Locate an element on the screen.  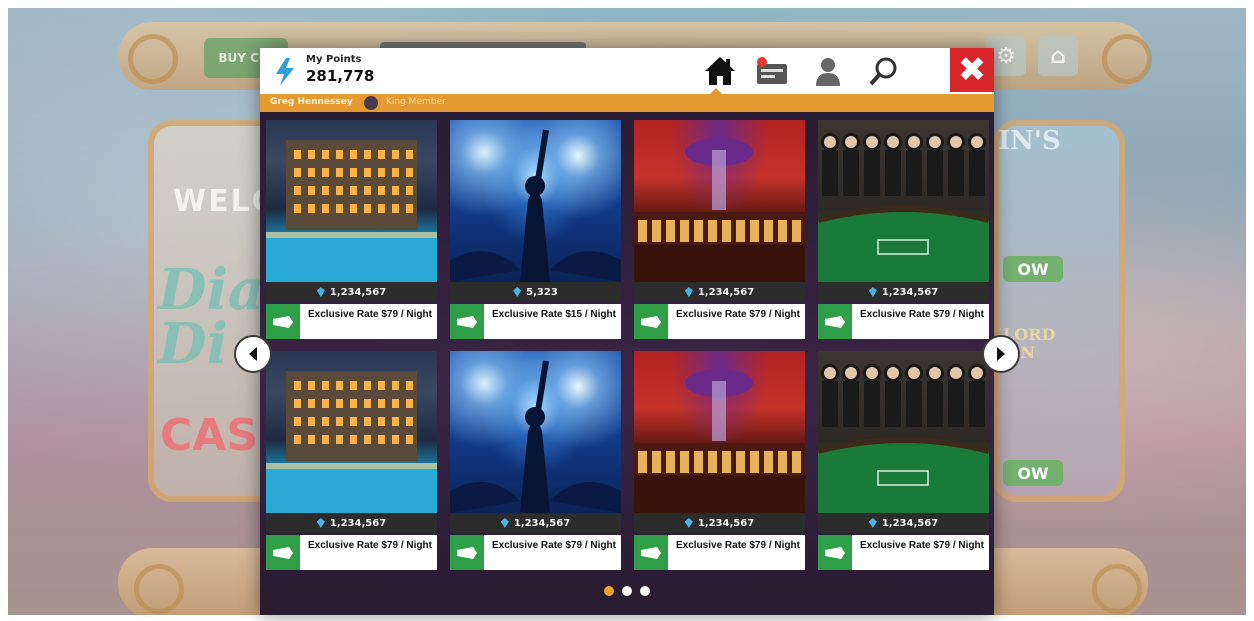
next-page-button is located at coordinates (1001, 354).